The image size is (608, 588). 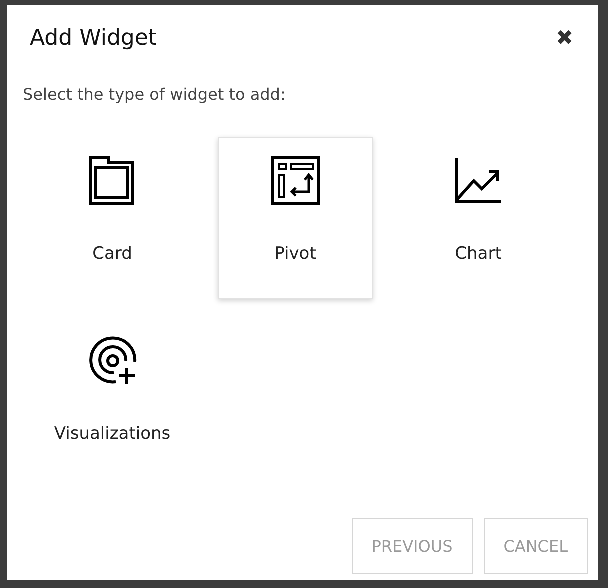 I want to click on line-chart-icon, so click(x=479, y=181).